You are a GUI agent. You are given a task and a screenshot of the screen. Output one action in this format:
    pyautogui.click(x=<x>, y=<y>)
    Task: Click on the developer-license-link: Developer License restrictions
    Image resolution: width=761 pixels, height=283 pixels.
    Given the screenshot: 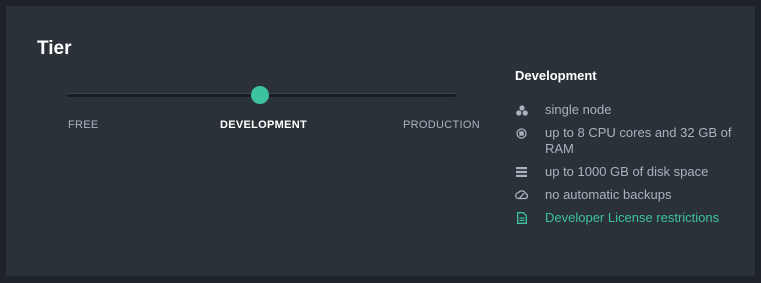 What is the action you would take?
    pyautogui.click(x=625, y=218)
    